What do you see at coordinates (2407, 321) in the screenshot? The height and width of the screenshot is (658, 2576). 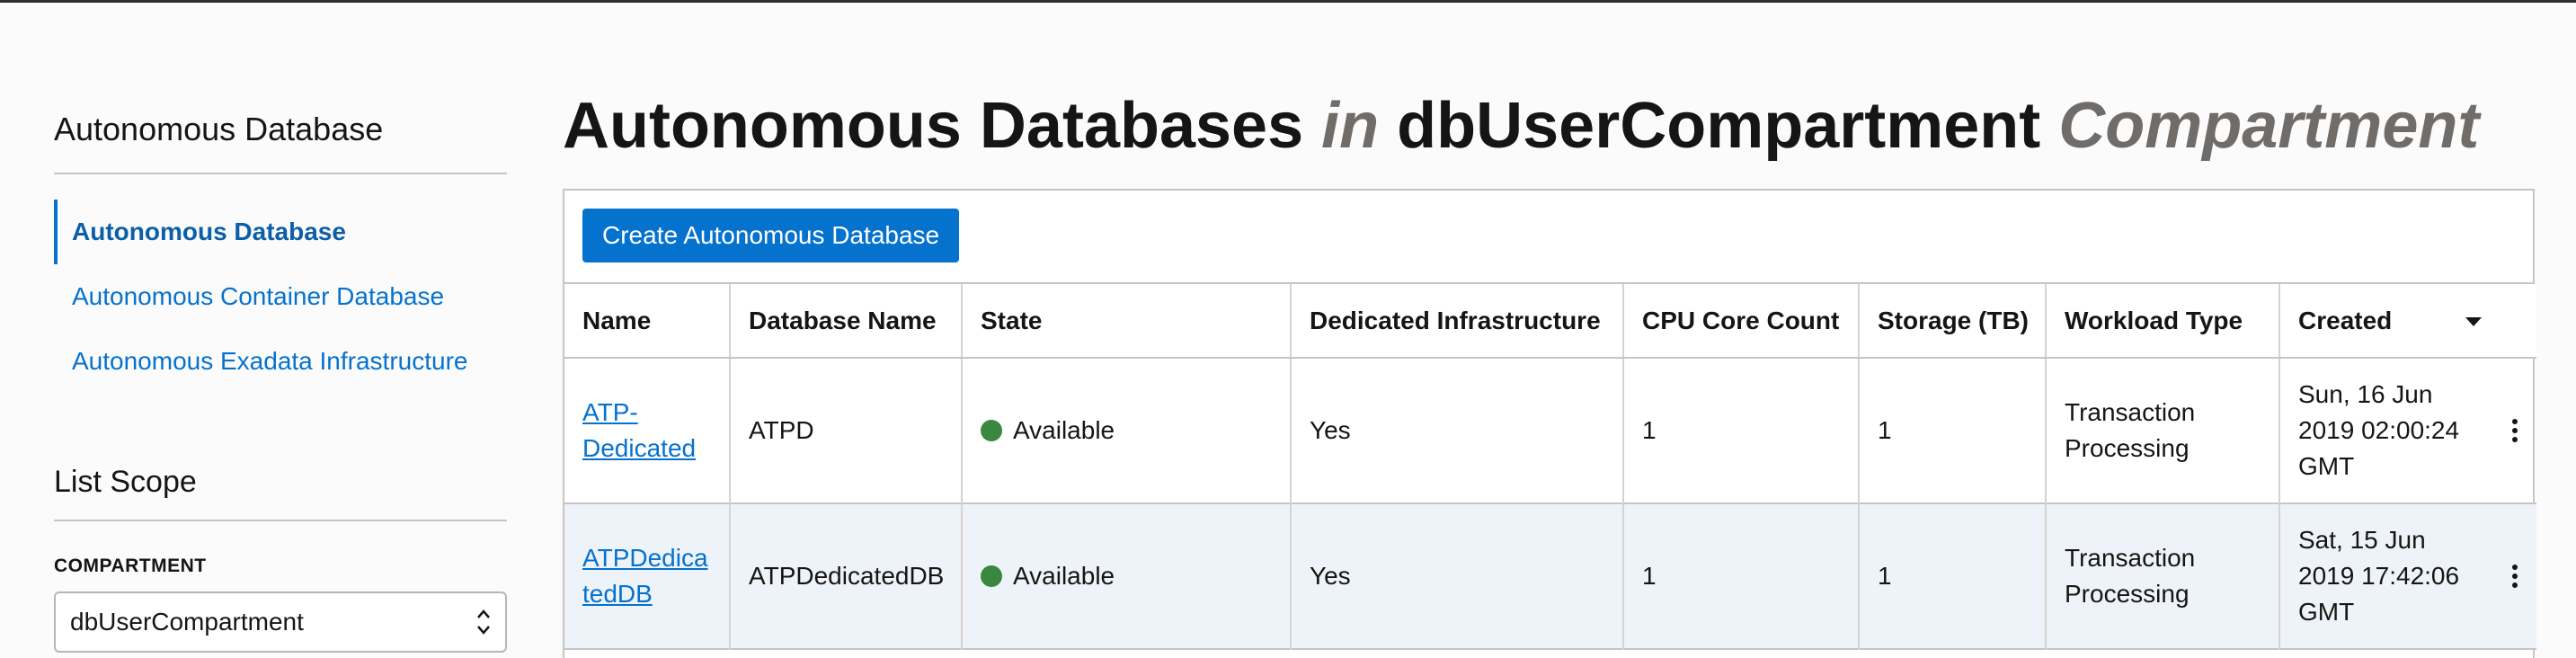 I see `column-header-created: Created` at bounding box center [2407, 321].